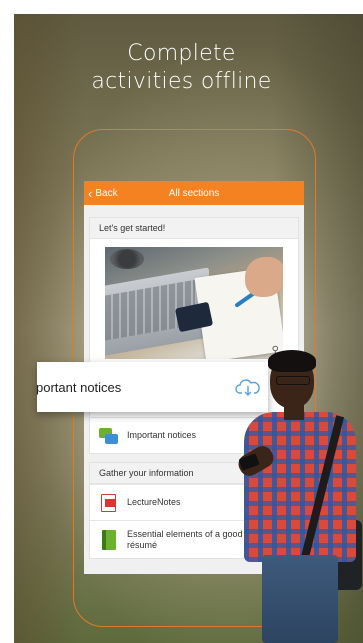  What do you see at coordinates (106, 193) in the screenshot?
I see `back-label: Back` at bounding box center [106, 193].